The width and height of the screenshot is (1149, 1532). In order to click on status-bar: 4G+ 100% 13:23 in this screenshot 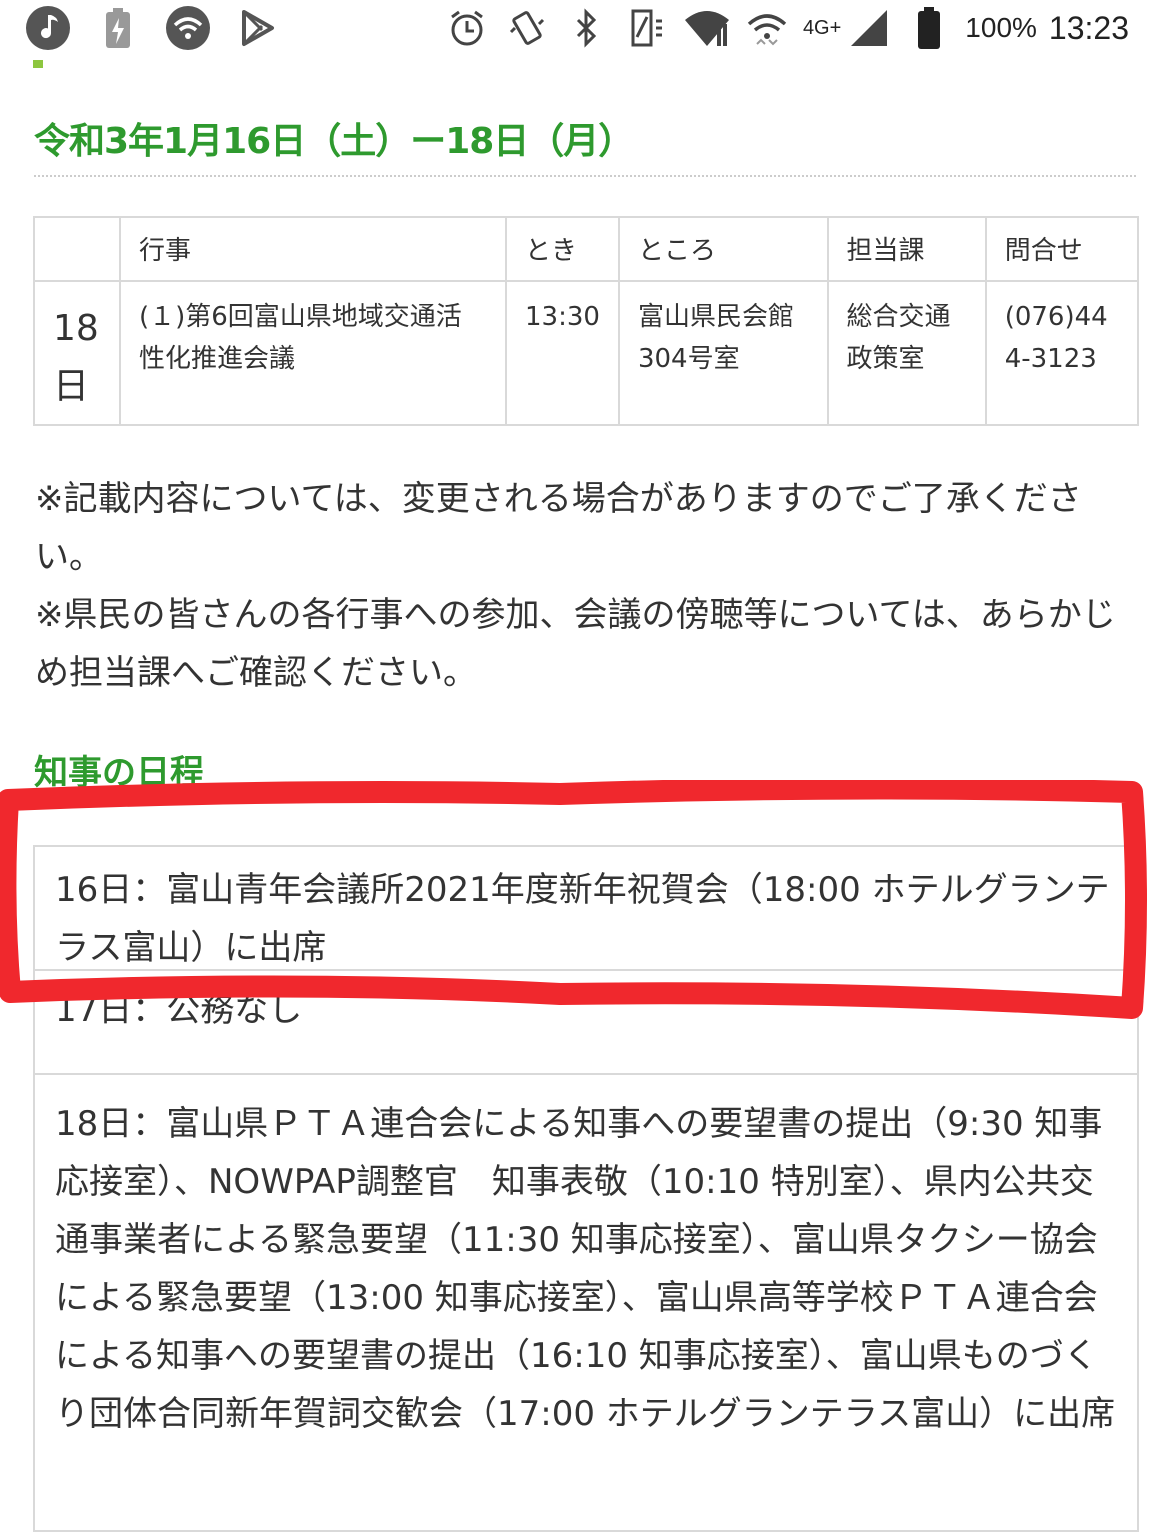, I will do `click(574, 28)`.